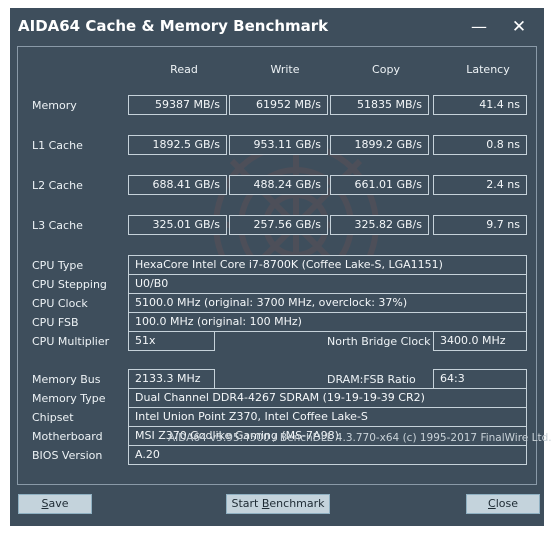  I want to click on memory-copy-value: 51835 MB/s, so click(379, 105).